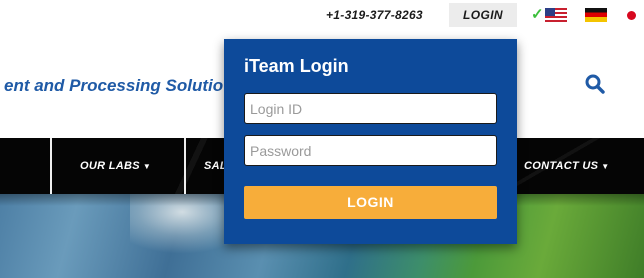 The image size is (644, 278). I want to click on login-id-input, so click(370, 108).